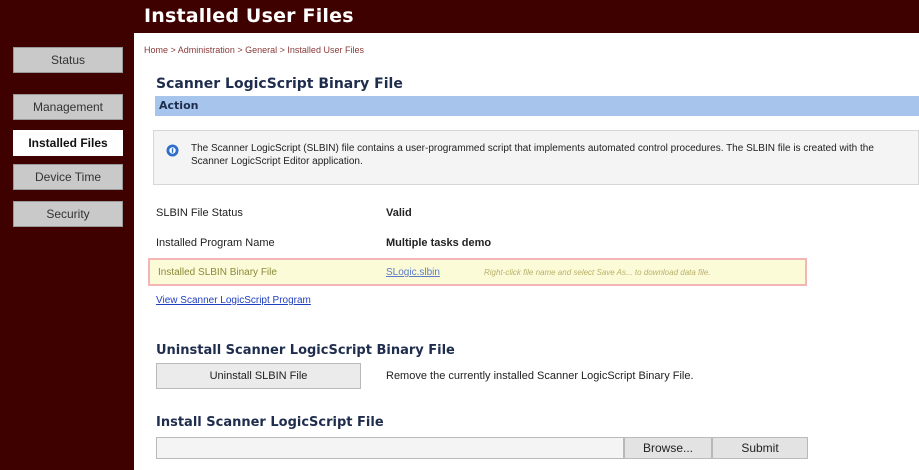  What do you see at coordinates (179, 105) in the screenshot?
I see `action-bar-label: Action` at bounding box center [179, 105].